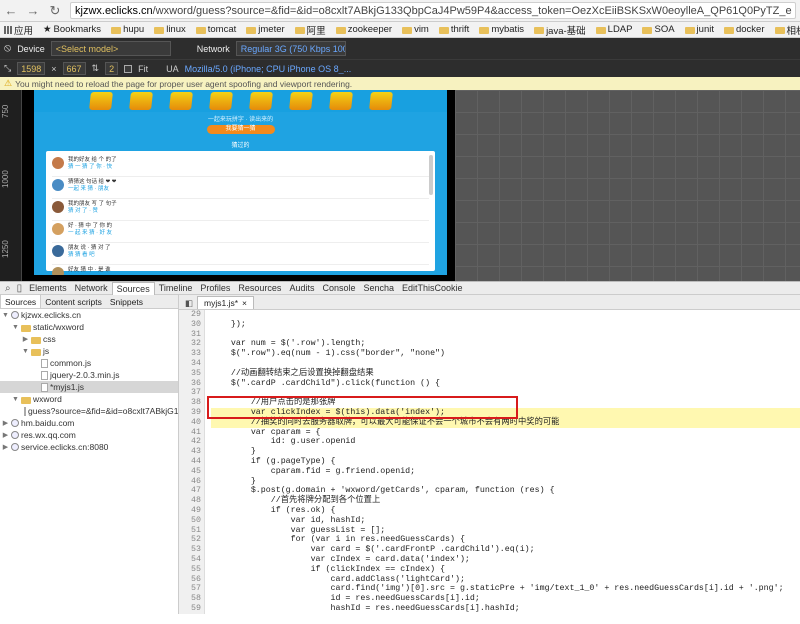  What do you see at coordinates (292, 373) in the screenshot?
I see `code-line: //动画翻转结束之后设置换掉翻盘结果` at bounding box center [292, 373].